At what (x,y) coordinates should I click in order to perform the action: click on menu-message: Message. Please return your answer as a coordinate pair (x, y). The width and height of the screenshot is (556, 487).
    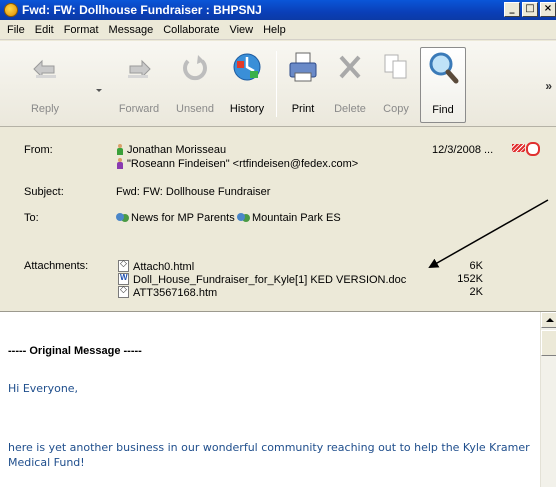
    Looking at the image, I should click on (131, 30).